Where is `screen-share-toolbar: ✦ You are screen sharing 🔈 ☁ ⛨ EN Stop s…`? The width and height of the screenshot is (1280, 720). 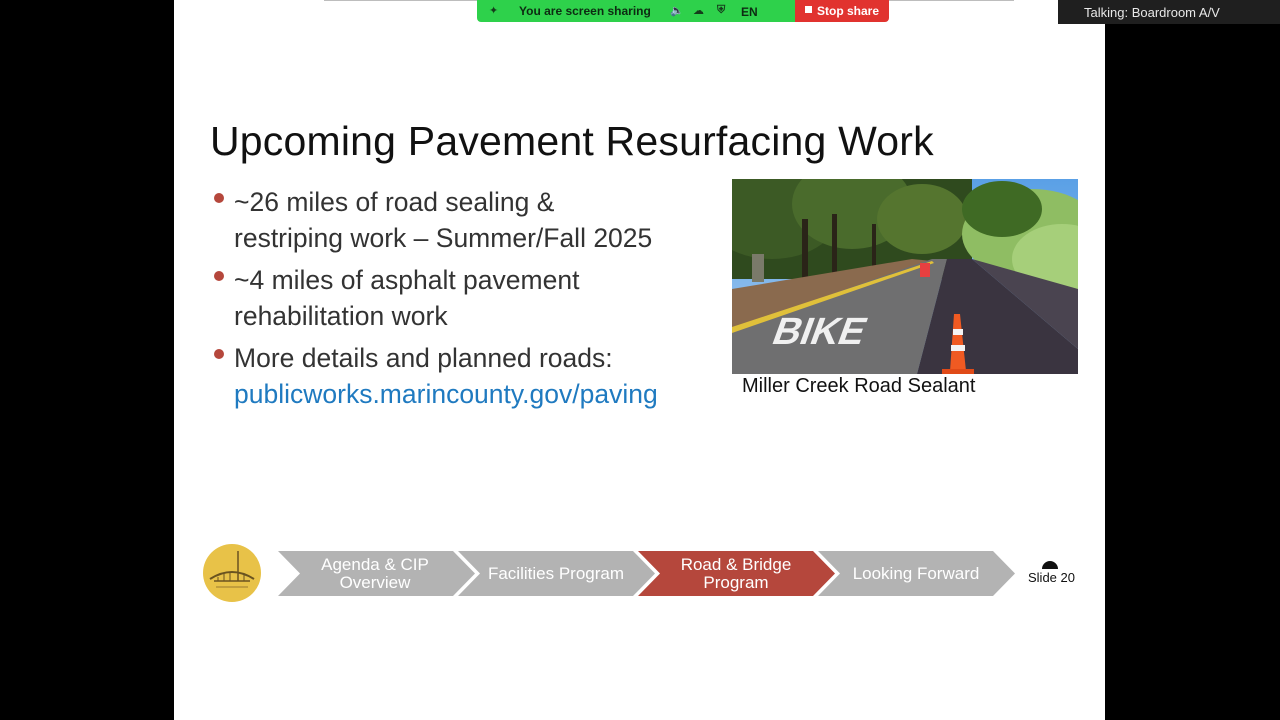 screen-share-toolbar: ✦ You are screen sharing 🔈 ☁ ⛨ EN Stop s… is located at coordinates (683, 11).